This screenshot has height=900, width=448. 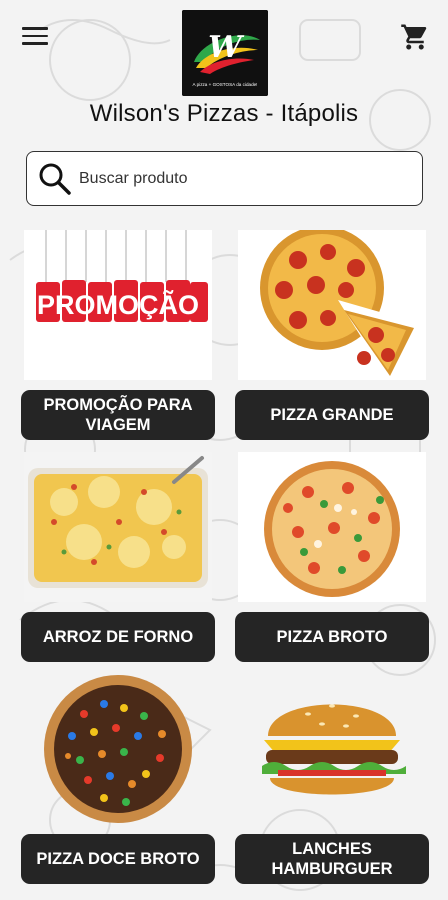 I want to click on search-icon, so click(x=55, y=179).